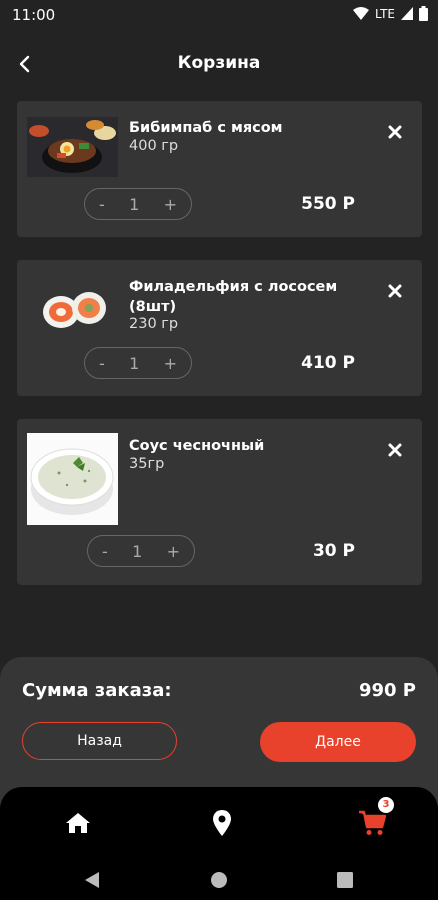 Image resolution: width=438 pixels, height=900 pixels. Describe the element at coordinates (154, 146) in the screenshot. I see `item-weight: 400 гр` at that location.